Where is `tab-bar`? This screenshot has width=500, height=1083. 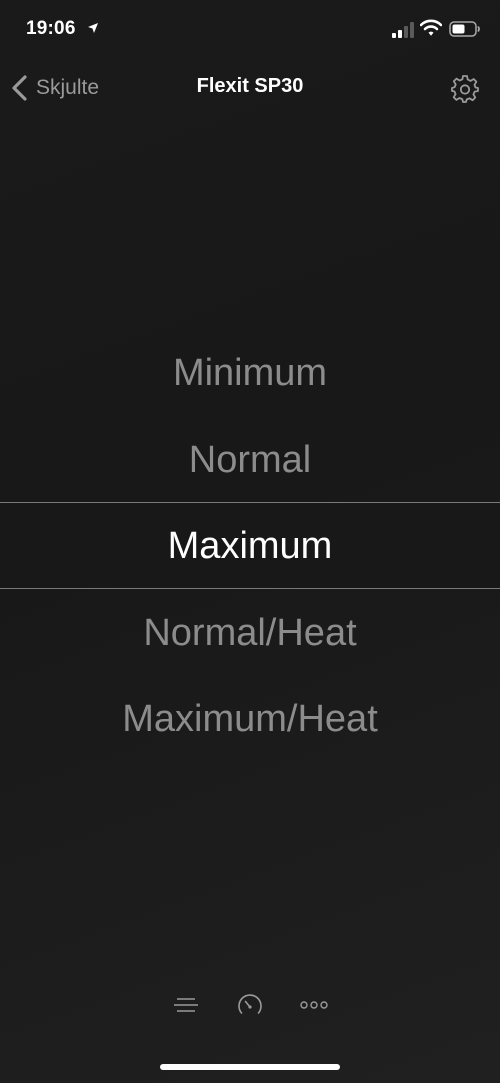
tab-bar is located at coordinates (250, 1007).